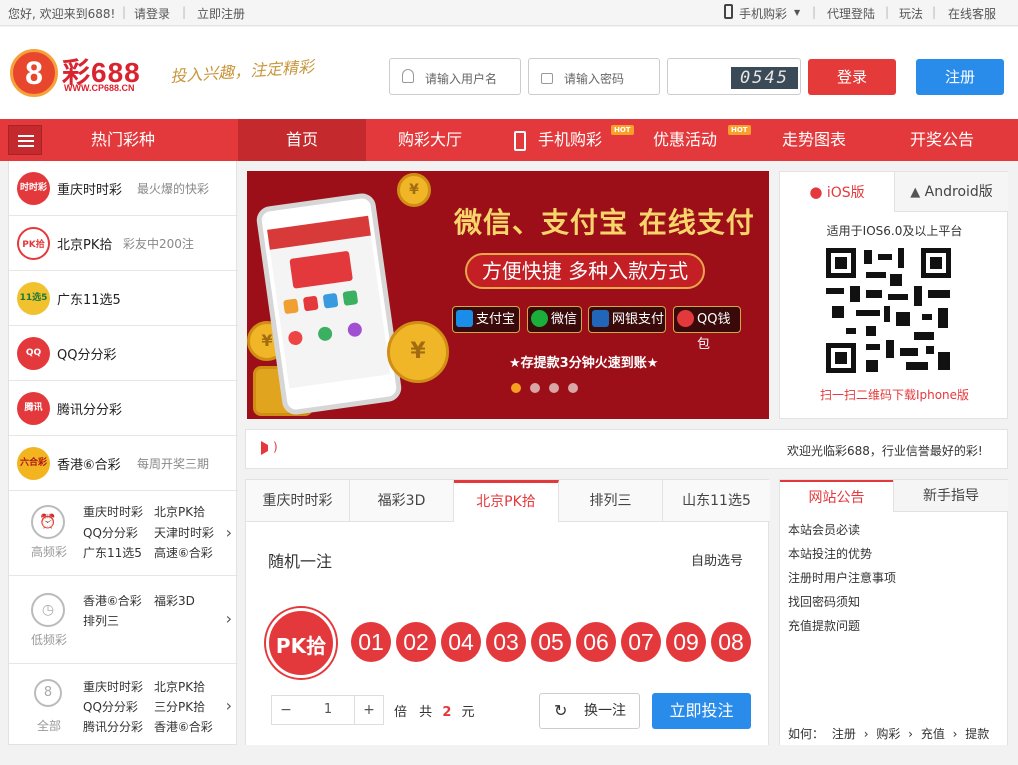 The height and width of the screenshot is (765, 1018). Describe the element at coordinates (611, 501) in the screenshot. I see `tab-pl3: 排列三` at that location.